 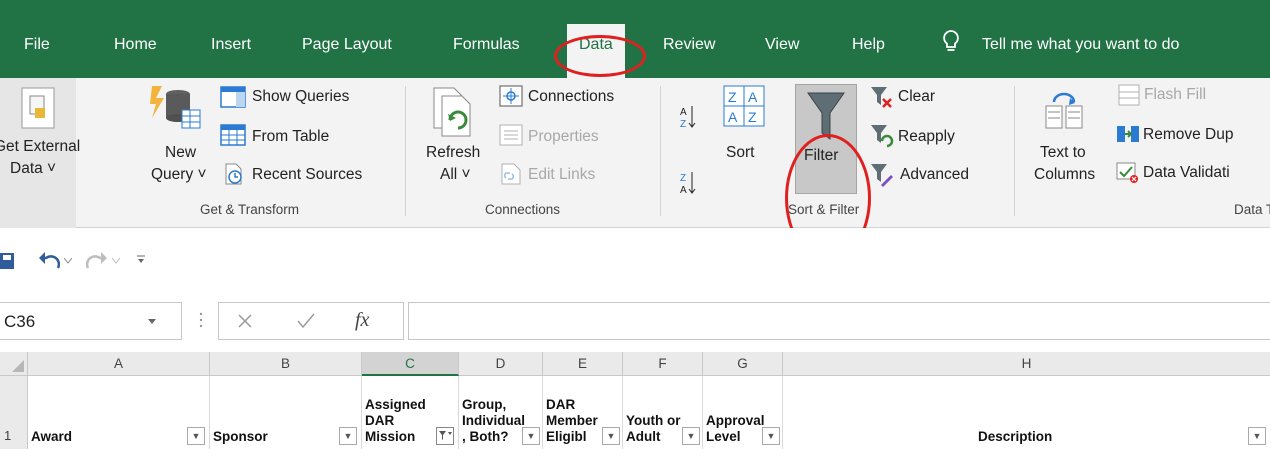 I want to click on data-tools-group-label: Data T, so click(x=1252, y=209).